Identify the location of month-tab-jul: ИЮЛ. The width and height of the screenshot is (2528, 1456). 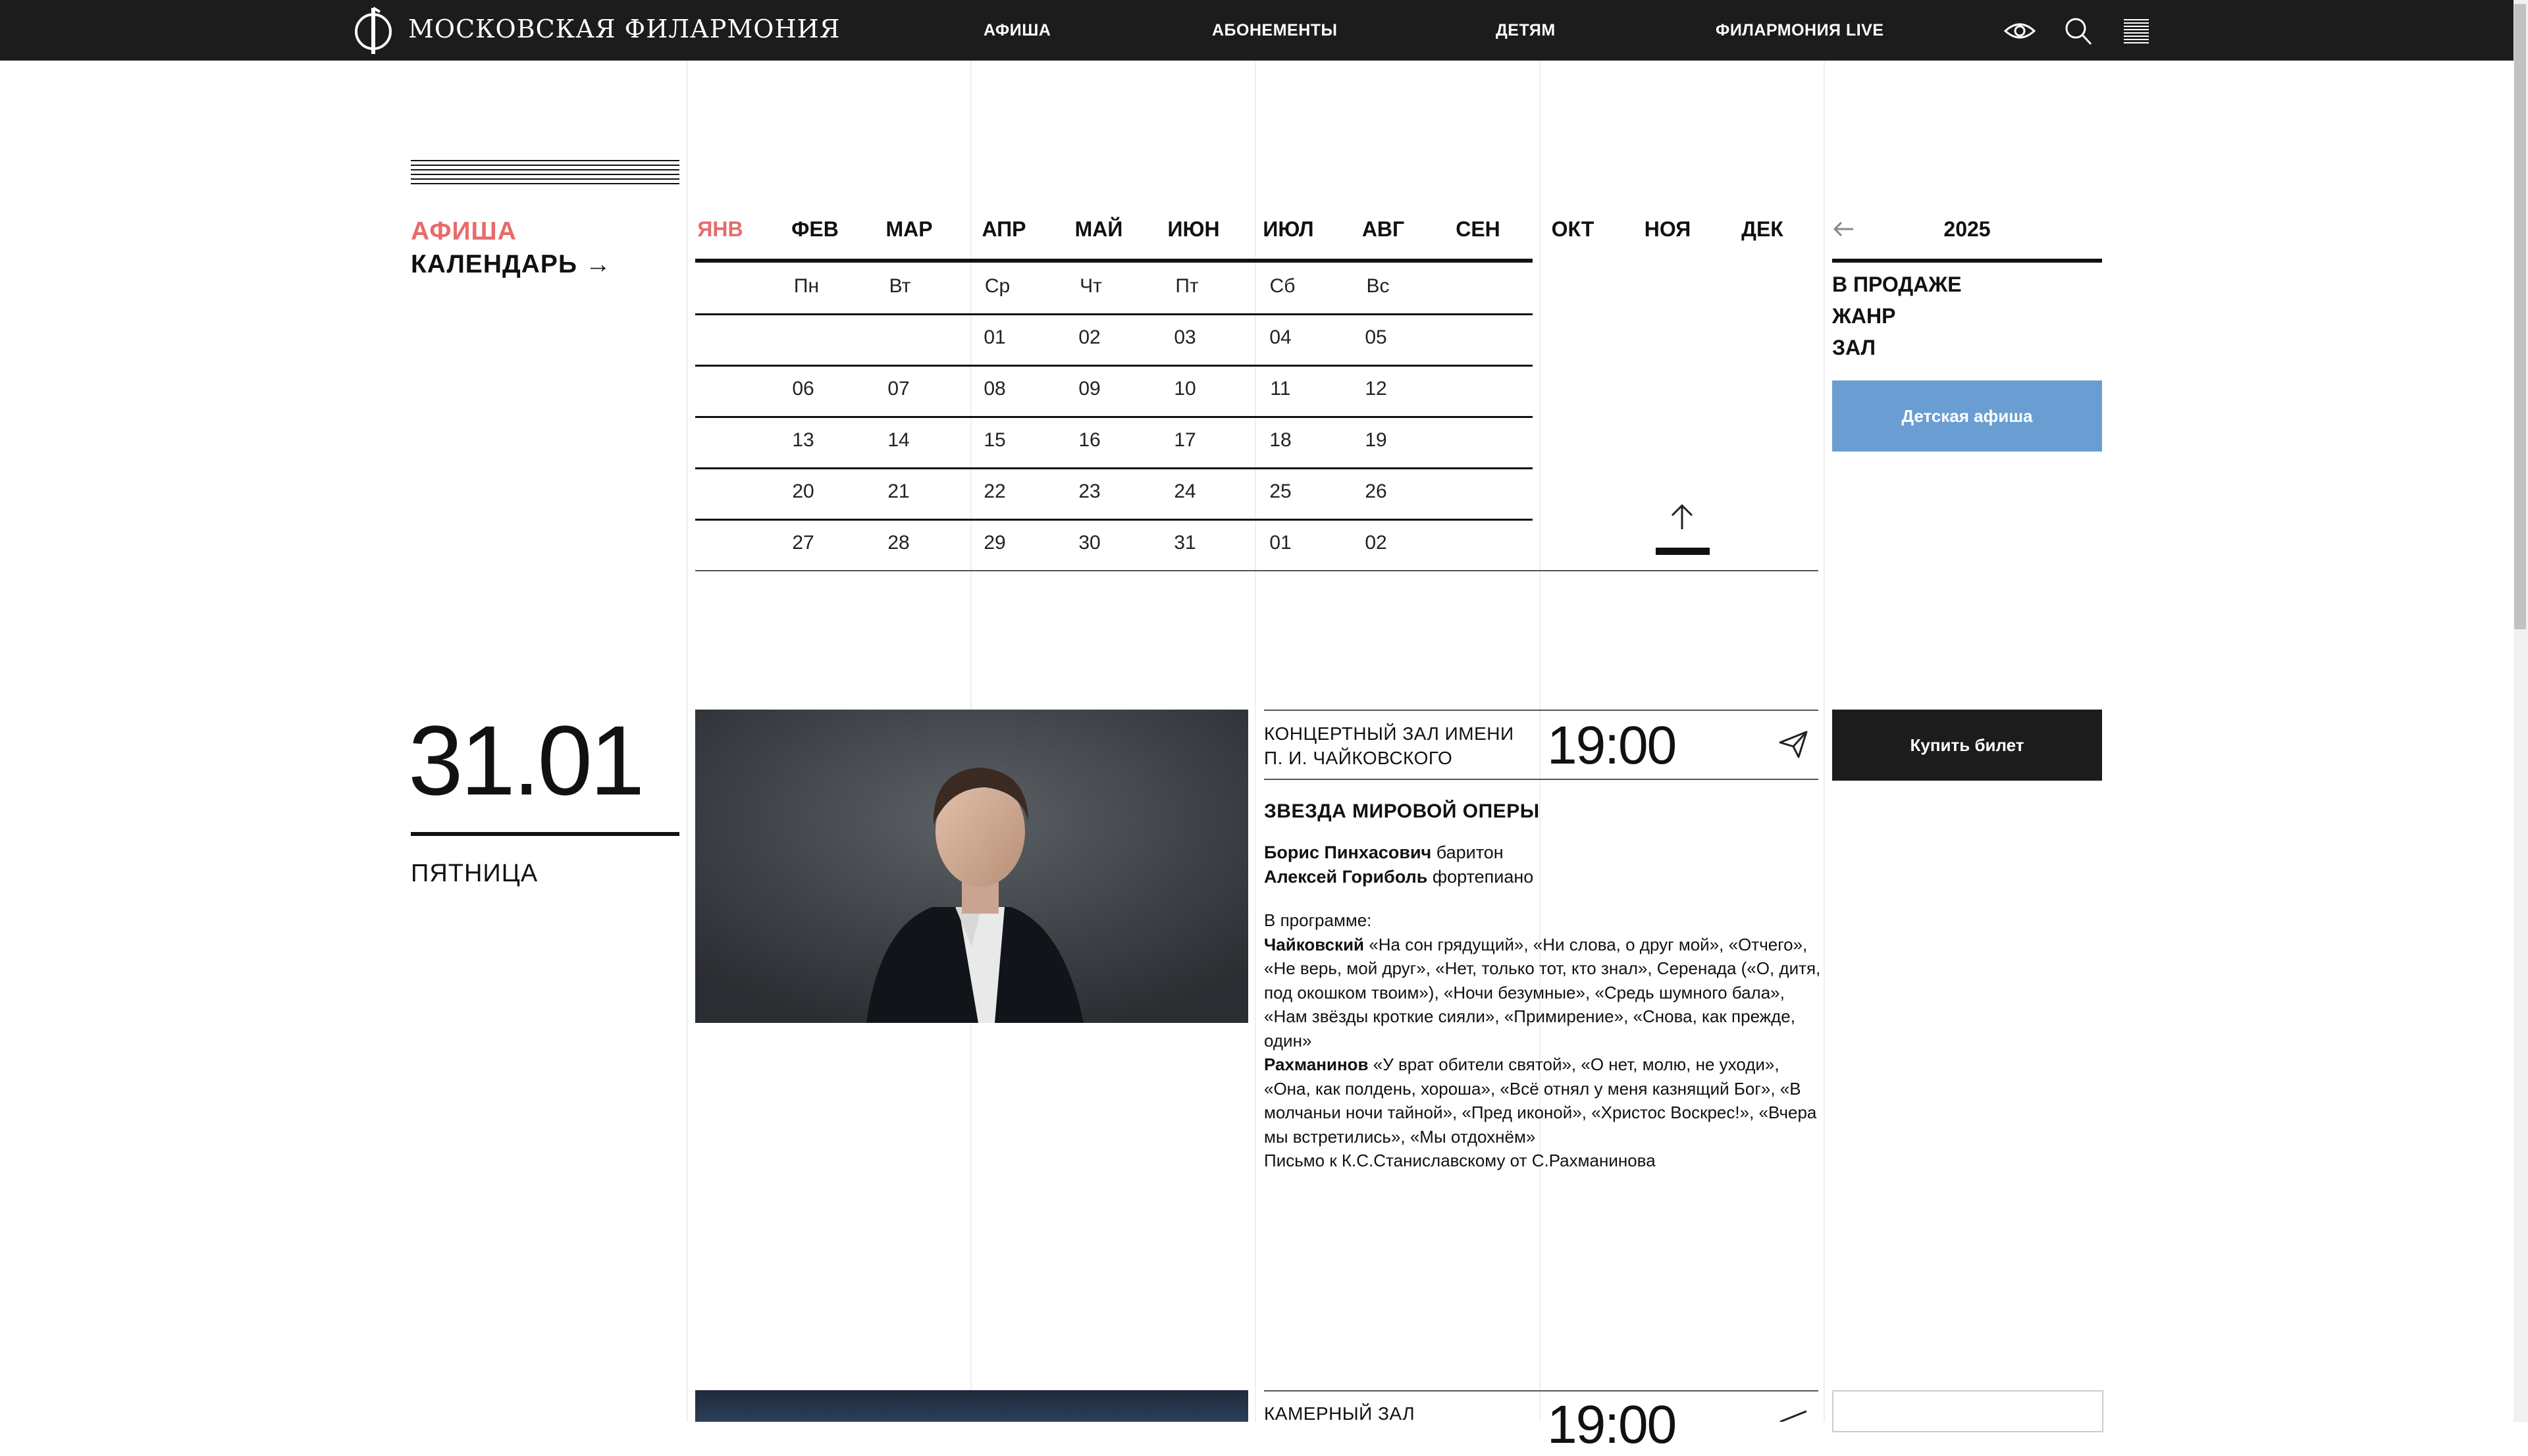
(1288, 229).